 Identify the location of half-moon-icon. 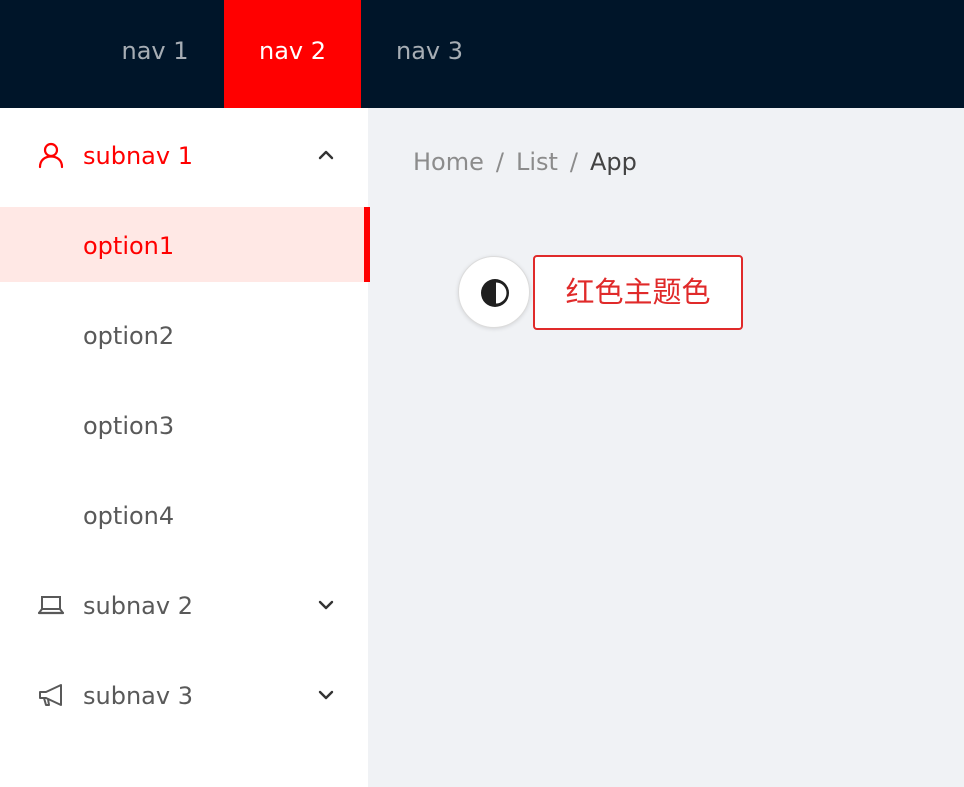
(495, 293).